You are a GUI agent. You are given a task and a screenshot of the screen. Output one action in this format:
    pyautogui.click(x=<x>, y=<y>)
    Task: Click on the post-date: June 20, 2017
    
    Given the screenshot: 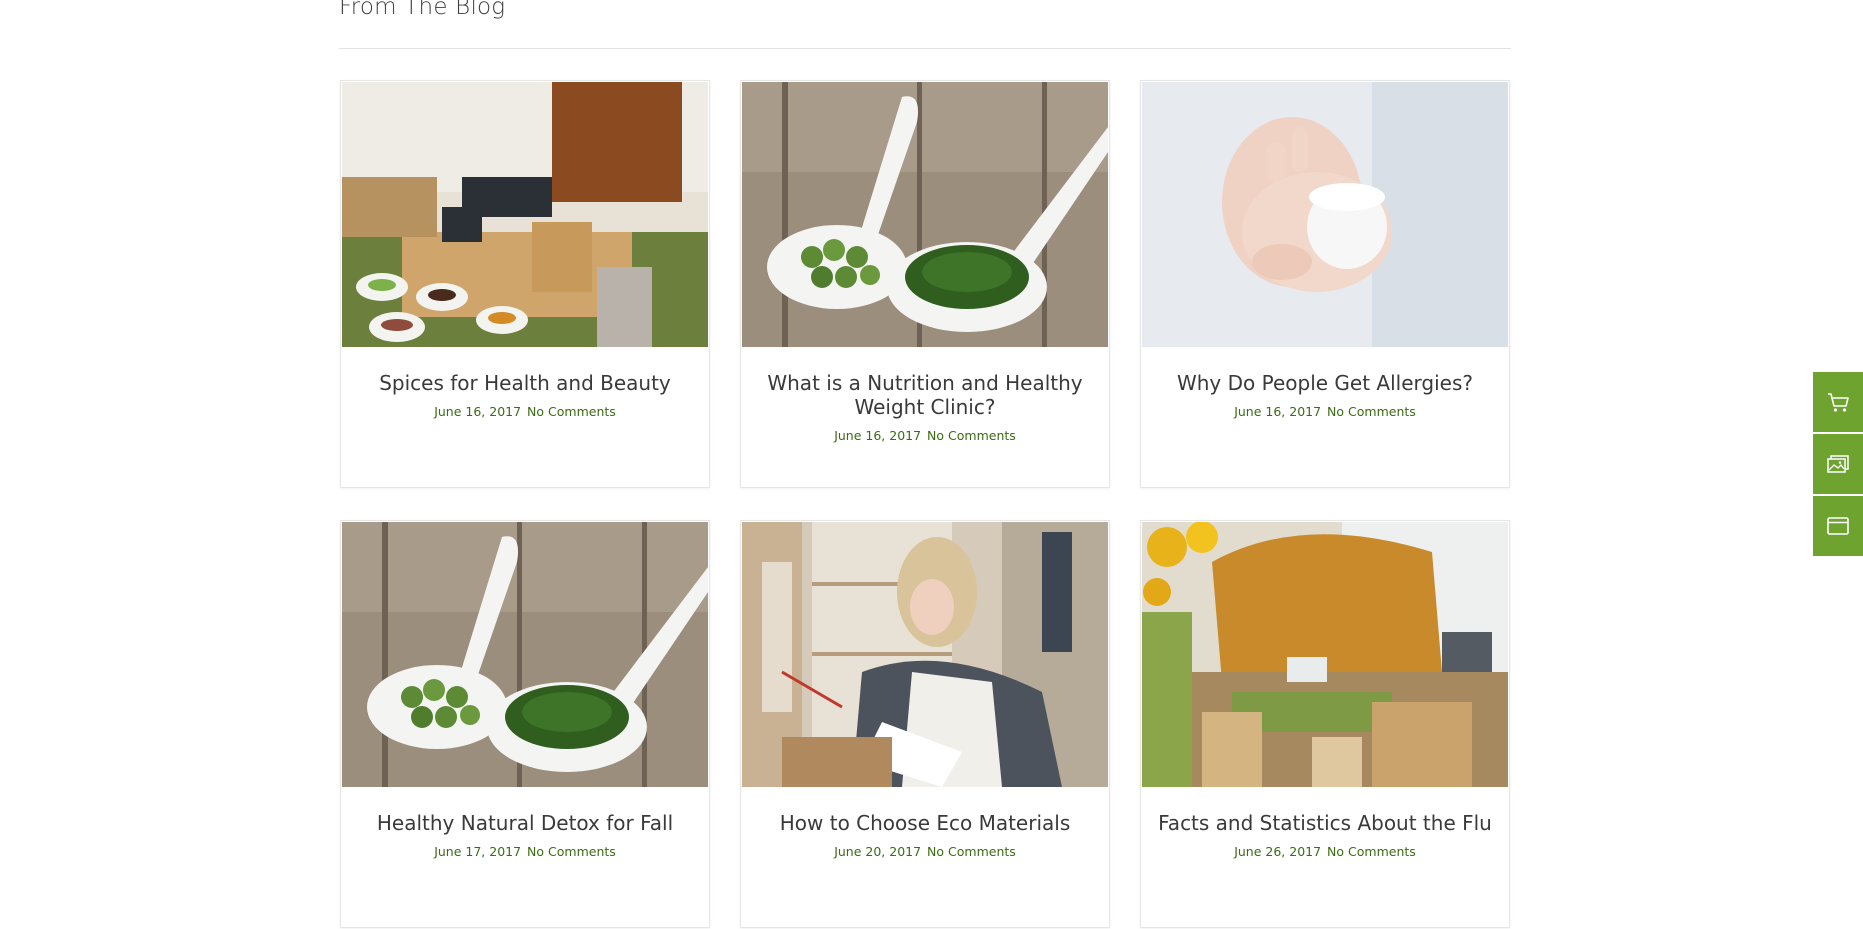 What is the action you would take?
    pyautogui.click(x=877, y=851)
    